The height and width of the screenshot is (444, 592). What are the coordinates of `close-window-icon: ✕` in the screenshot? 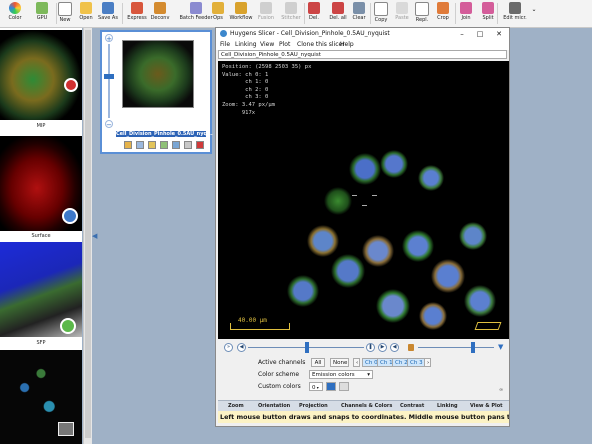 It's located at (499, 34).